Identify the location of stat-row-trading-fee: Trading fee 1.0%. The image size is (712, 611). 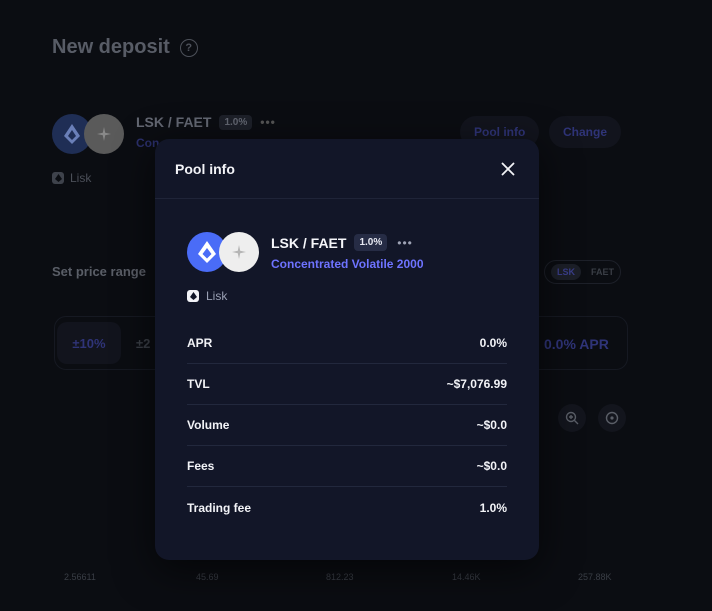
(347, 507).